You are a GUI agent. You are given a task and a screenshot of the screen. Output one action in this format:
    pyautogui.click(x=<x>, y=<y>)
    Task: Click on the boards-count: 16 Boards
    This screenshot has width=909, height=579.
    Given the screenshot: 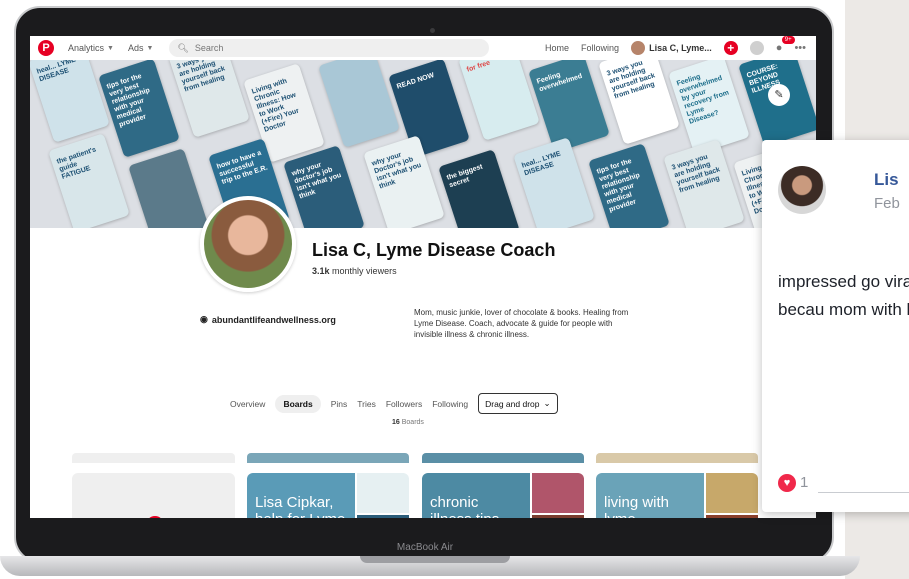 What is the action you would take?
    pyautogui.click(x=408, y=422)
    